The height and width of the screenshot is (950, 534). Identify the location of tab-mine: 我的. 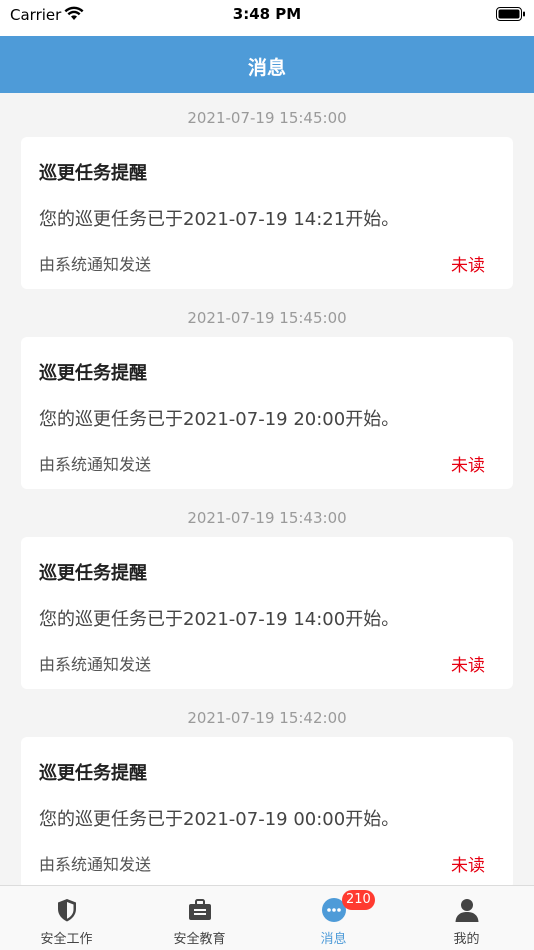
(466, 918).